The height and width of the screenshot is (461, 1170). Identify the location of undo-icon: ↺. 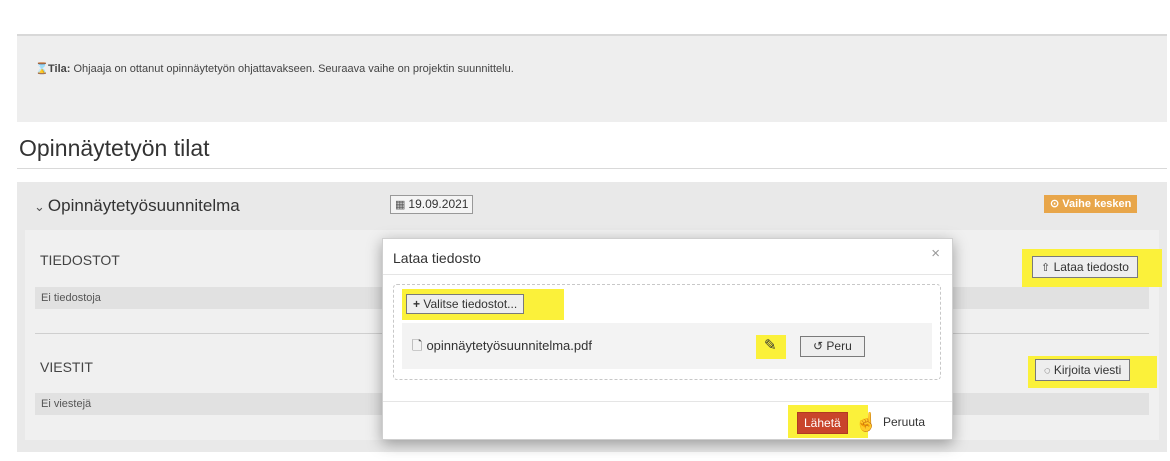
(818, 346).